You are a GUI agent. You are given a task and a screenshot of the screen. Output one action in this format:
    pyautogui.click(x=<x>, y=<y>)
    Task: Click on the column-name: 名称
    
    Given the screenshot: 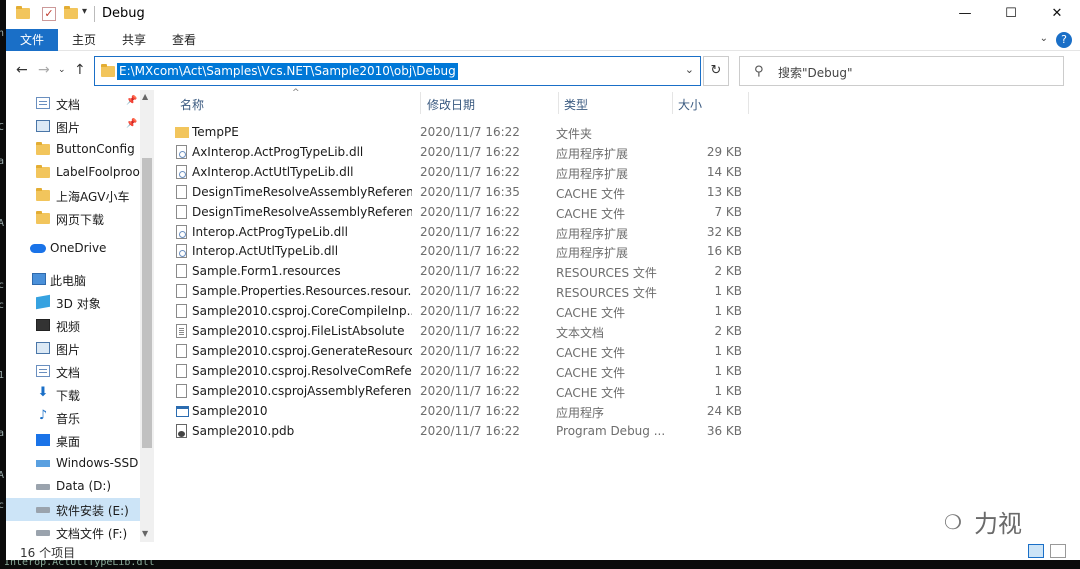 What is the action you would take?
    pyautogui.click(x=192, y=104)
    